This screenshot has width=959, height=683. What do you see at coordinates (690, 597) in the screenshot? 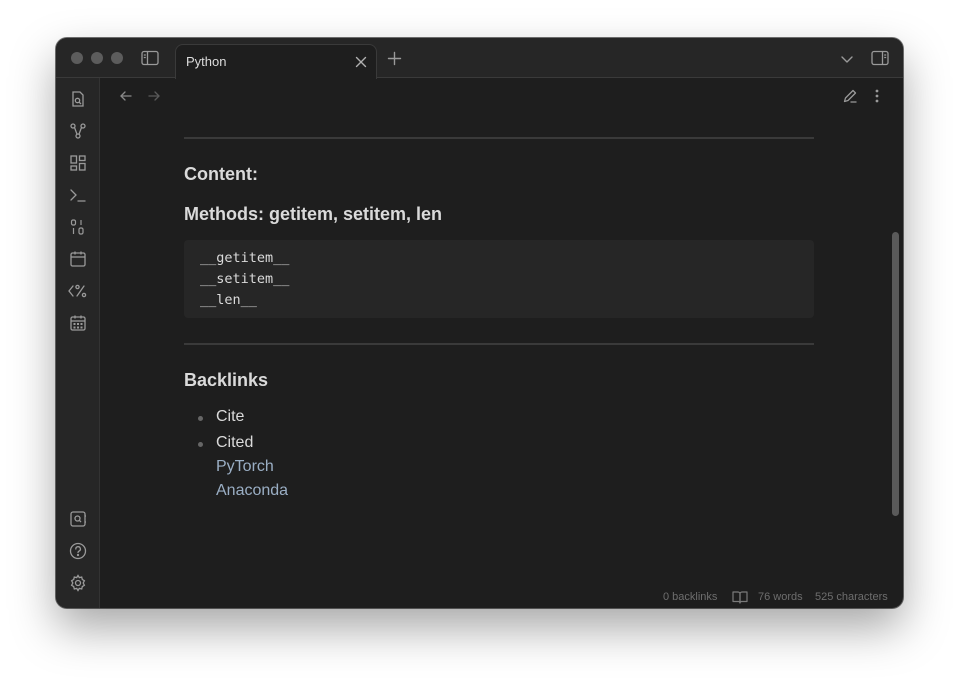
I see `status-backlinks: 0 backlinks` at bounding box center [690, 597].